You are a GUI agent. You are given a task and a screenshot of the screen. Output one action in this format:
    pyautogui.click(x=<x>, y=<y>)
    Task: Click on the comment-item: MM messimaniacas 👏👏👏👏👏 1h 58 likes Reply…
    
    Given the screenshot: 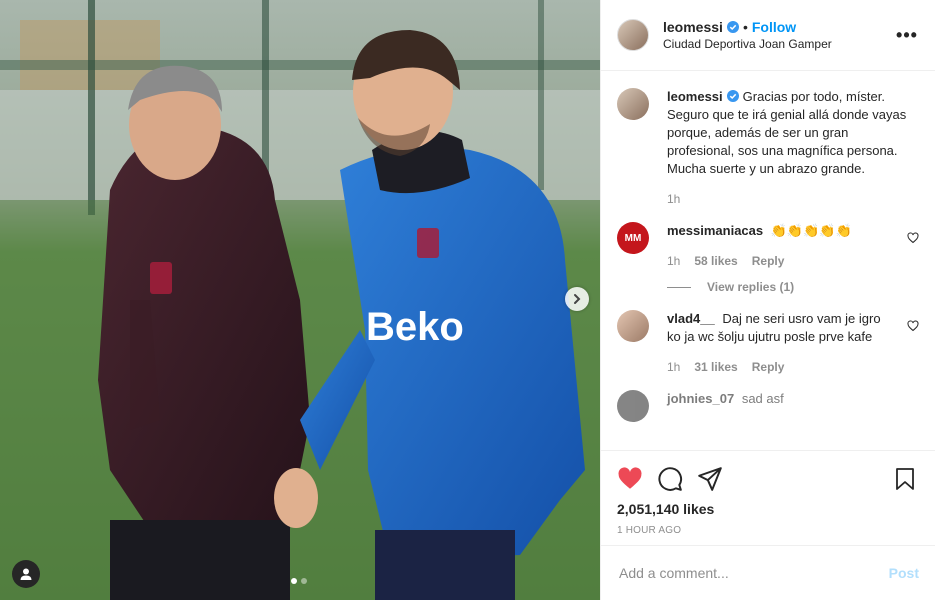 What is the action you would take?
    pyautogui.click(x=768, y=259)
    